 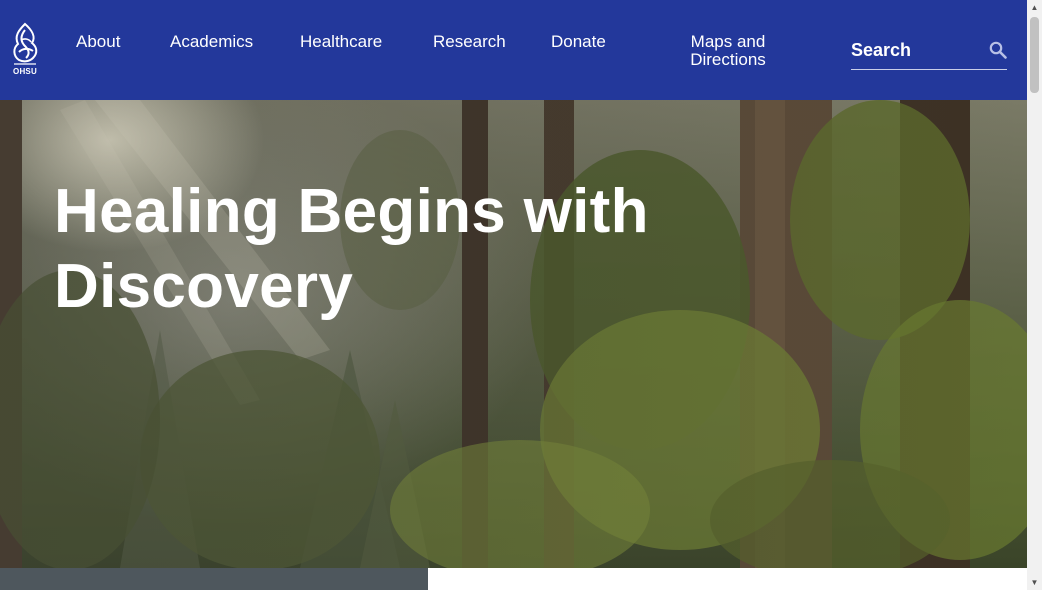 I want to click on ohsu-logo: OHSU, so click(x=25, y=50).